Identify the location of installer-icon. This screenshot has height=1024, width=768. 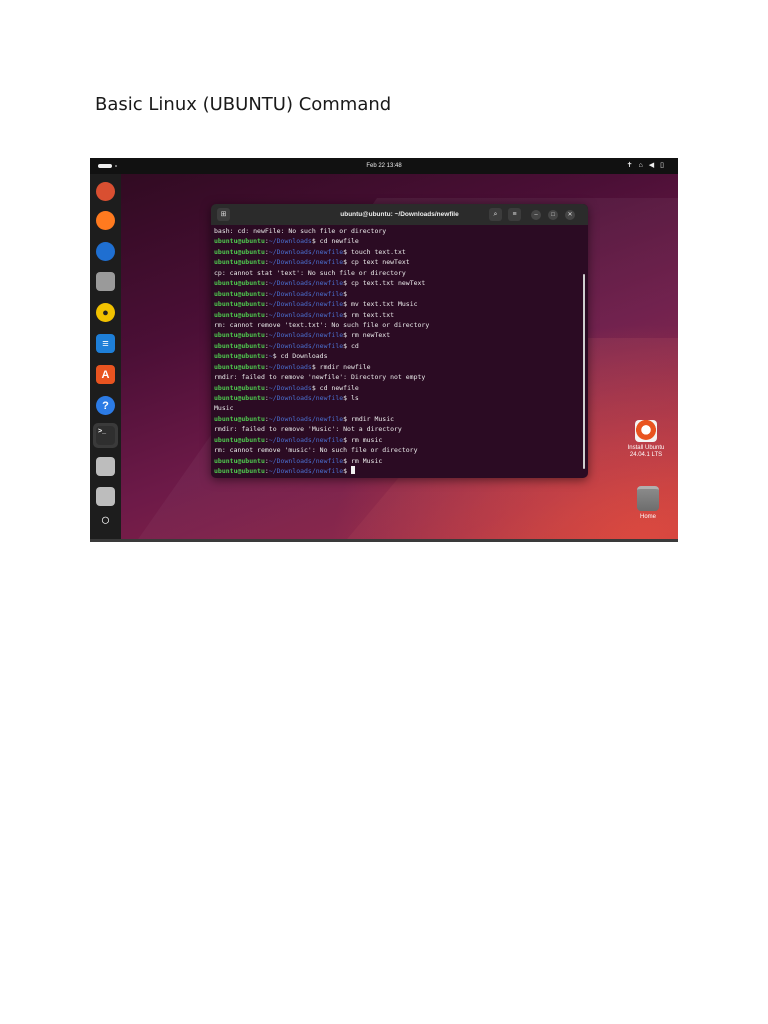
(105, 191).